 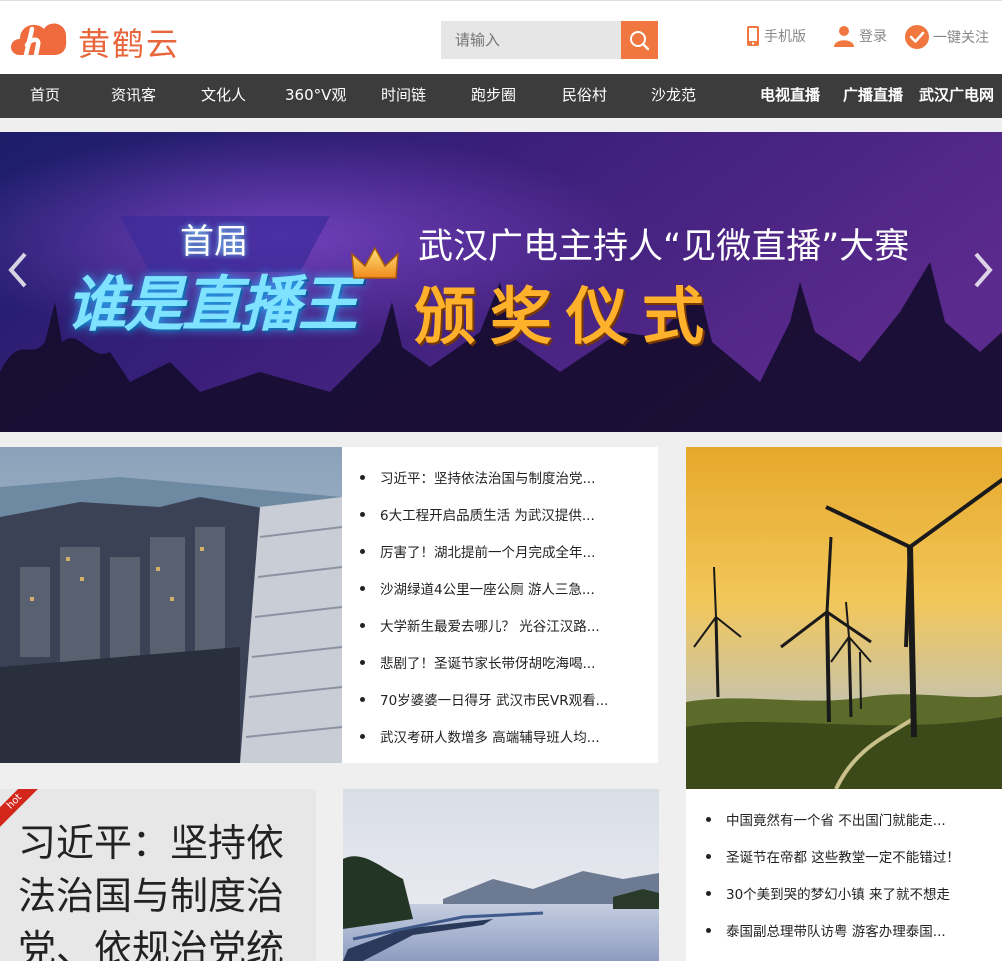 What do you see at coordinates (223, 96) in the screenshot?
I see `nav-item-culture: 文化人` at bounding box center [223, 96].